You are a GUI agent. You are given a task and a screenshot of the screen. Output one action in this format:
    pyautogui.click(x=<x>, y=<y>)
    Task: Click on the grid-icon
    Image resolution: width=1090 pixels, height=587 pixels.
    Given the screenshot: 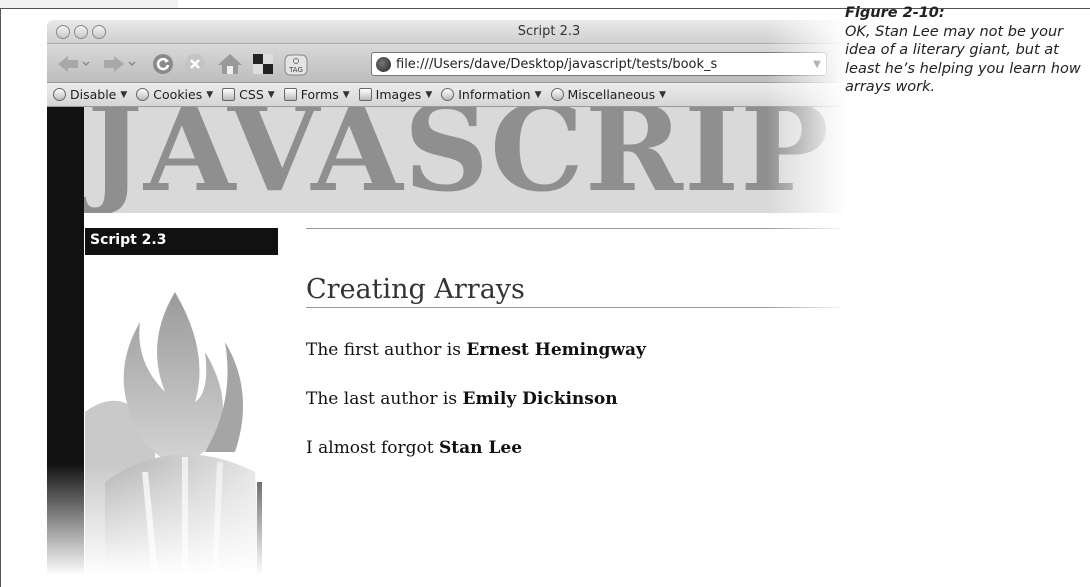 What is the action you would take?
    pyautogui.click(x=263, y=64)
    